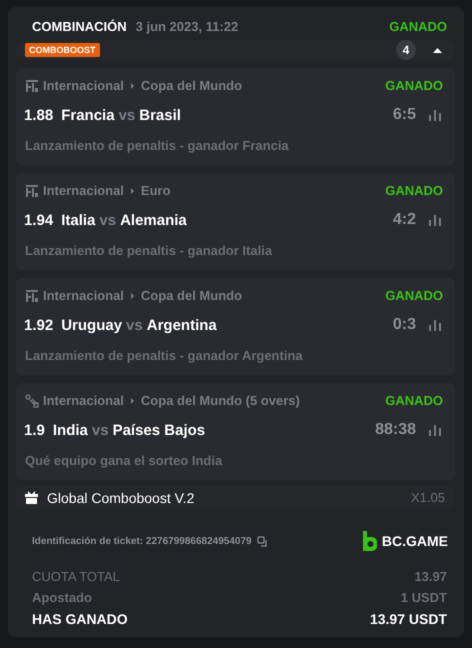 Image resolution: width=472 pixels, height=648 pixels. Describe the element at coordinates (31, 497) in the screenshot. I see `gift-icon` at that location.